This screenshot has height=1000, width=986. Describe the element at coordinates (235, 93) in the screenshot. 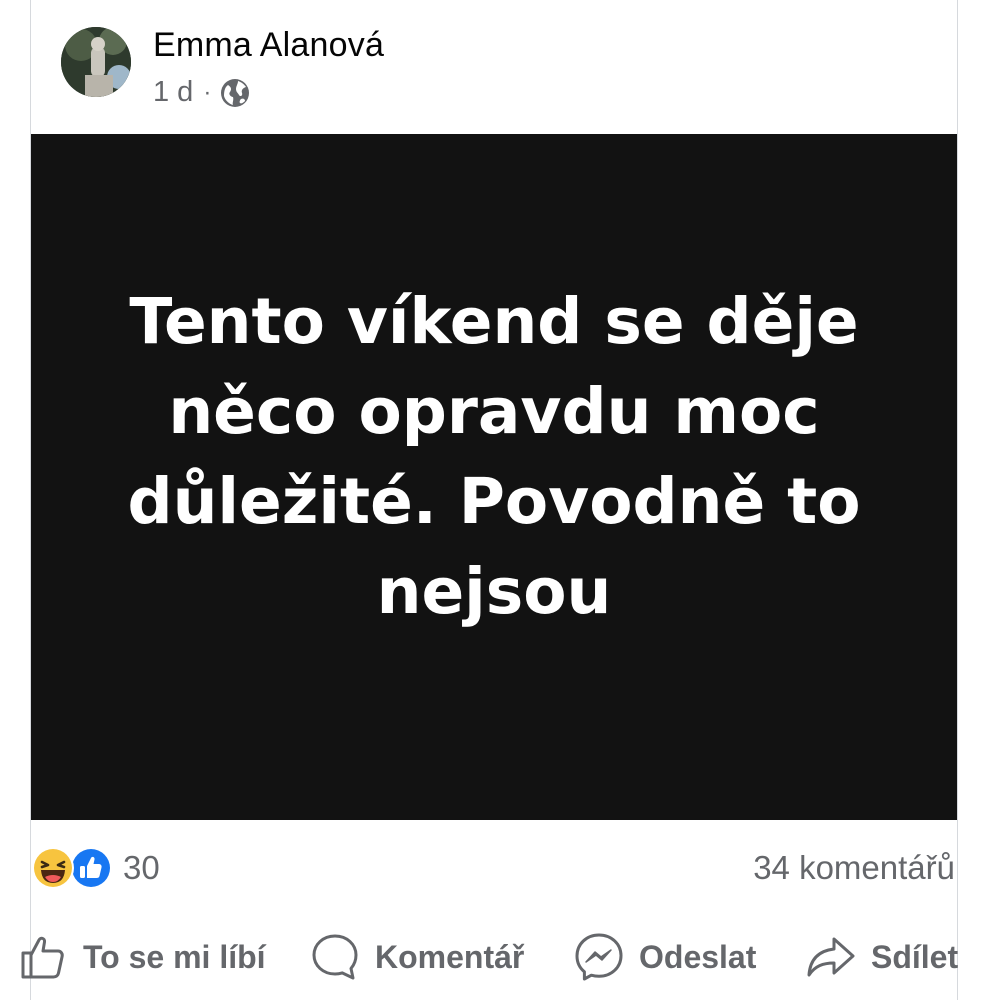

I see `globe-icon` at that location.